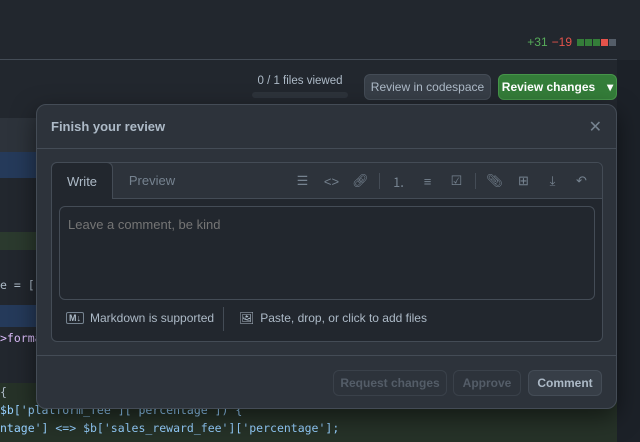 This screenshot has height=442, width=640. What do you see at coordinates (152, 180) in the screenshot?
I see `tab-preview: Preview` at bounding box center [152, 180].